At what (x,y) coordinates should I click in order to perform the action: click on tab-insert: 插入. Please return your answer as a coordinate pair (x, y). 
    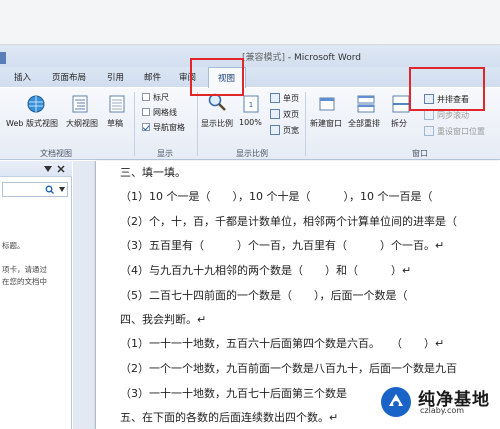
    Looking at the image, I should click on (22, 77).